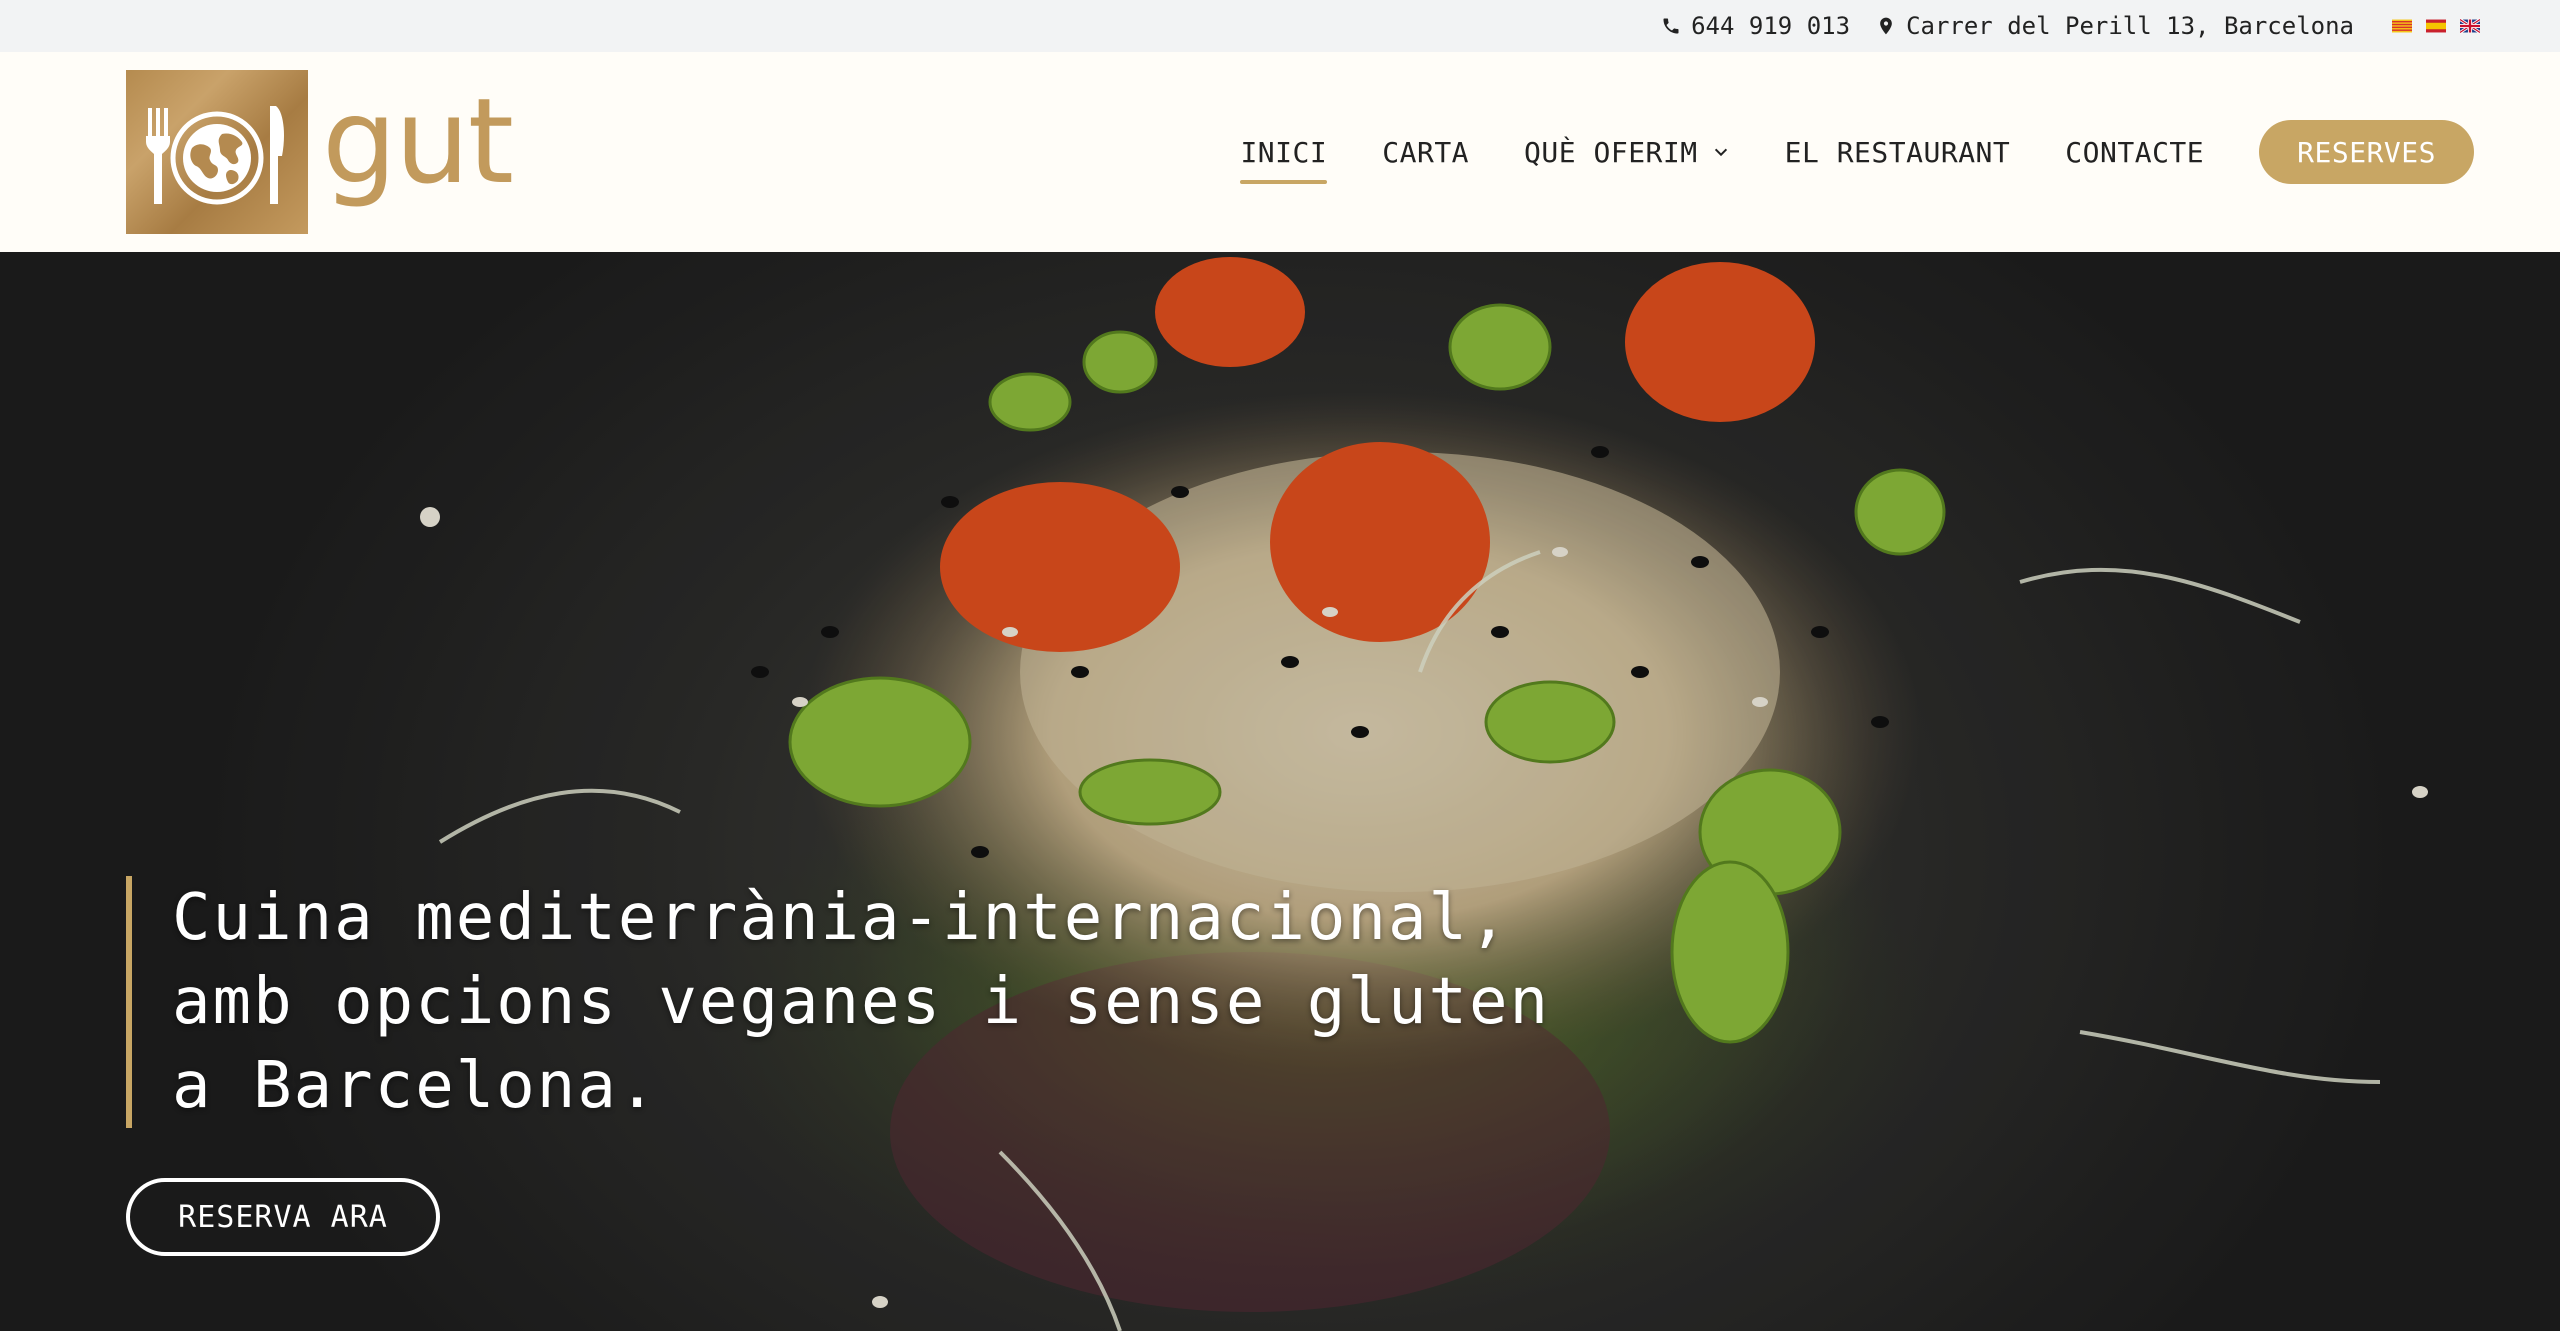 Image resolution: width=2560 pixels, height=1331 pixels. What do you see at coordinates (217, 152) in the screenshot?
I see `cutlery-globe-logo-icon` at bounding box center [217, 152].